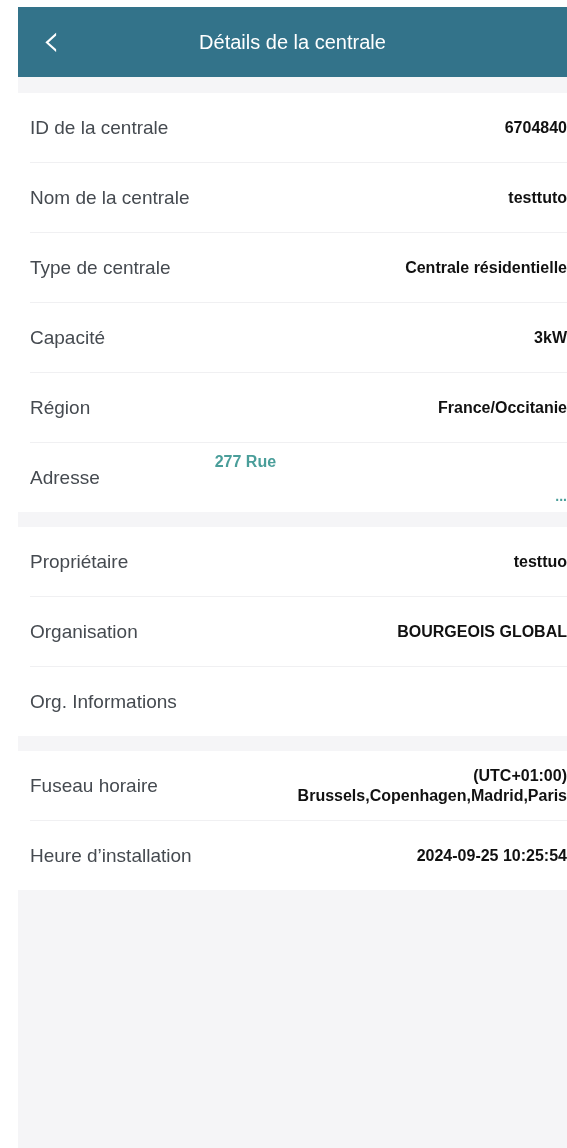 The width and height of the screenshot is (567, 1148). Describe the element at coordinates (520, 775) in the screenshot. I see `field-value: (UTC+01:00)` at that location.